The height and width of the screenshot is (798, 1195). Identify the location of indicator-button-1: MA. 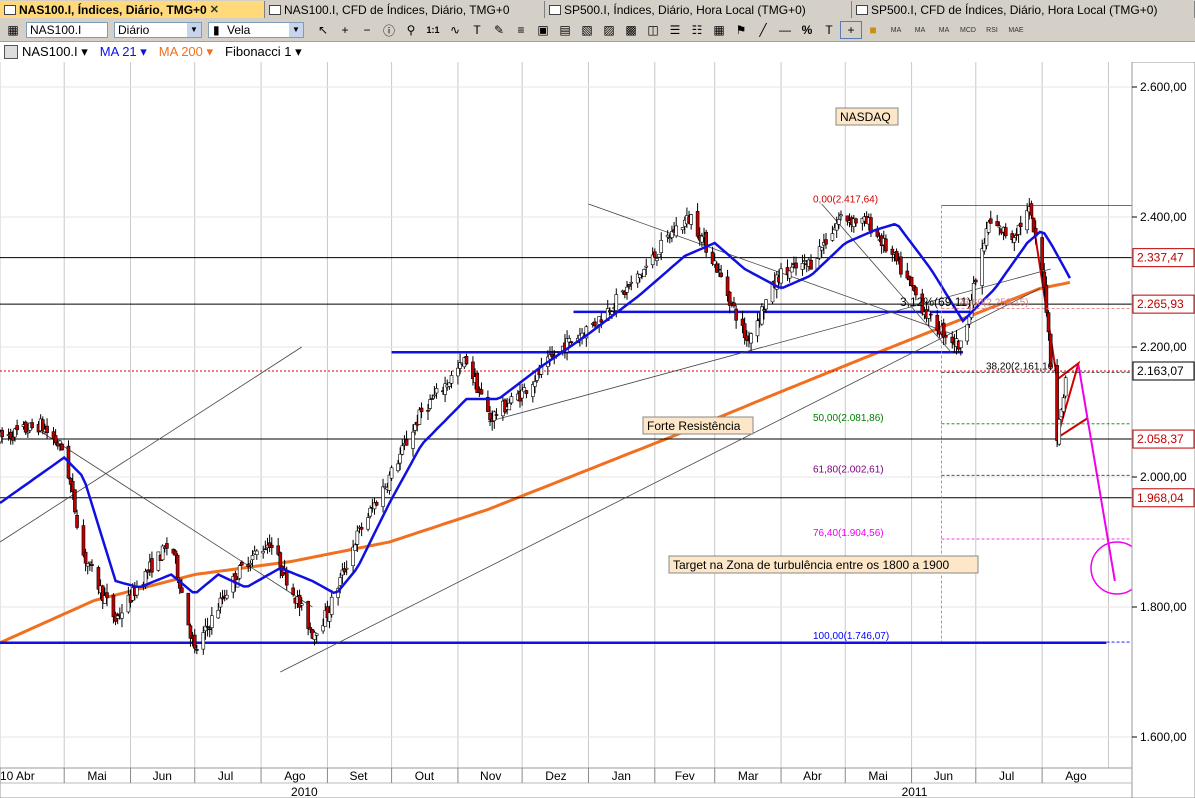
(896, 30).